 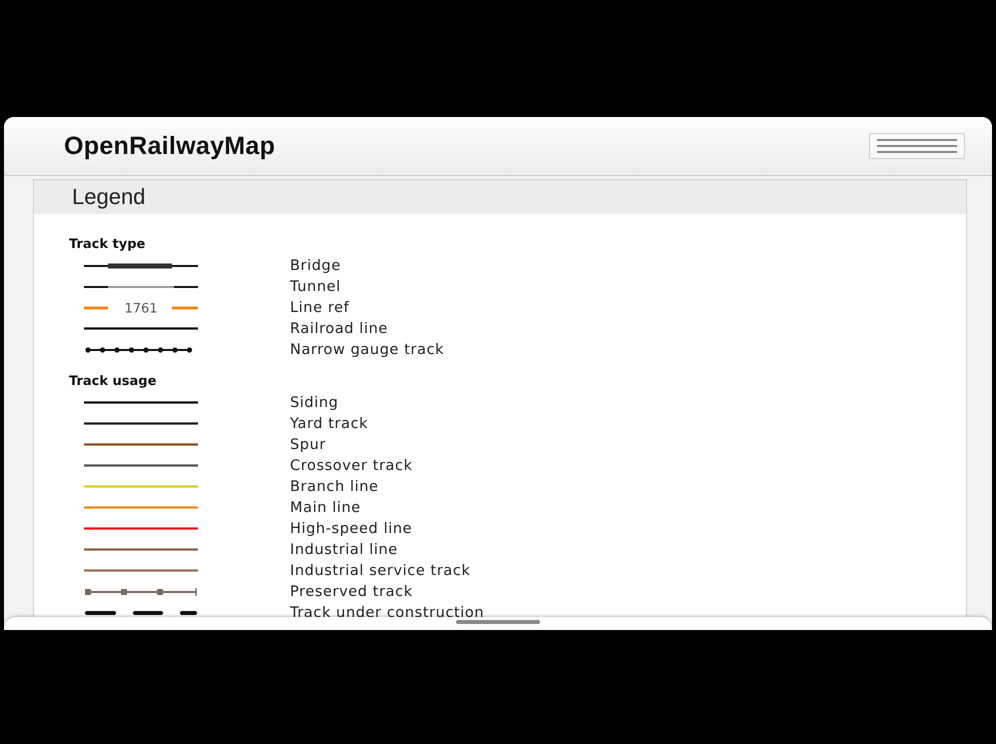 I want to click on legend-label: Industrial service track, so click(x=380, y=570).